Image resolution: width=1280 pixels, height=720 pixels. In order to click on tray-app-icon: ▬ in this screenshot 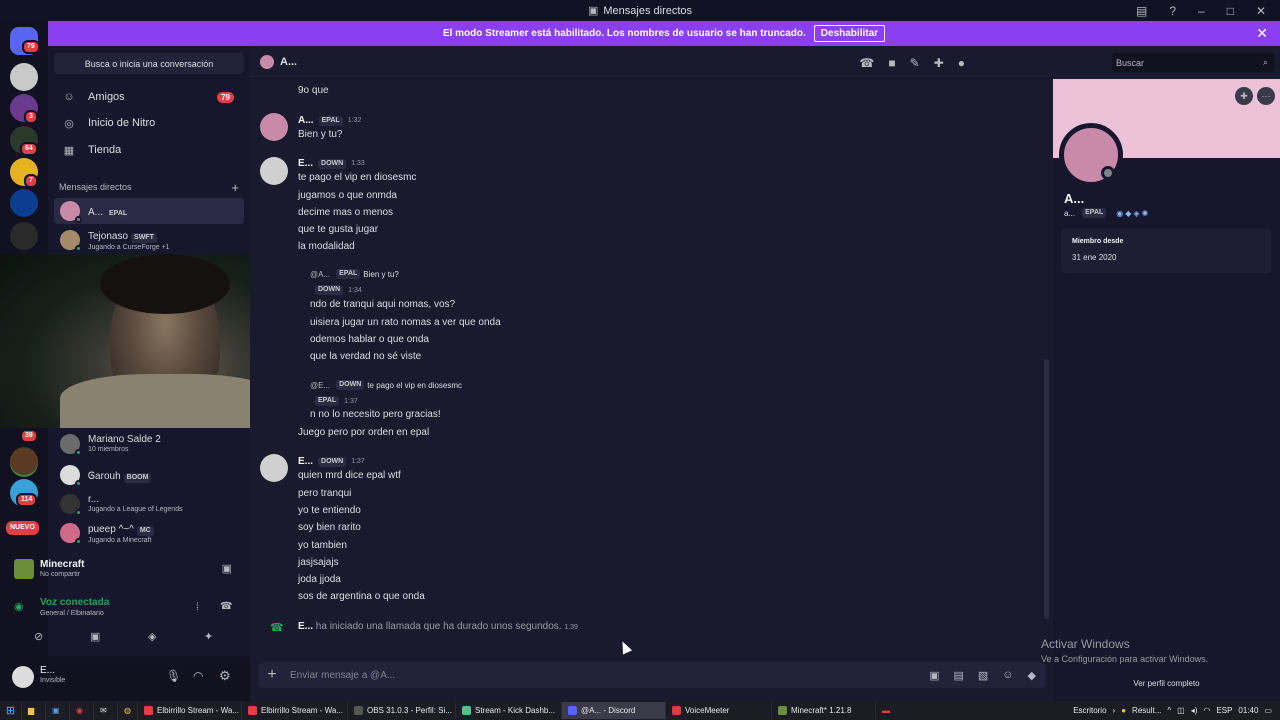, I will do `click(888, 710)`.